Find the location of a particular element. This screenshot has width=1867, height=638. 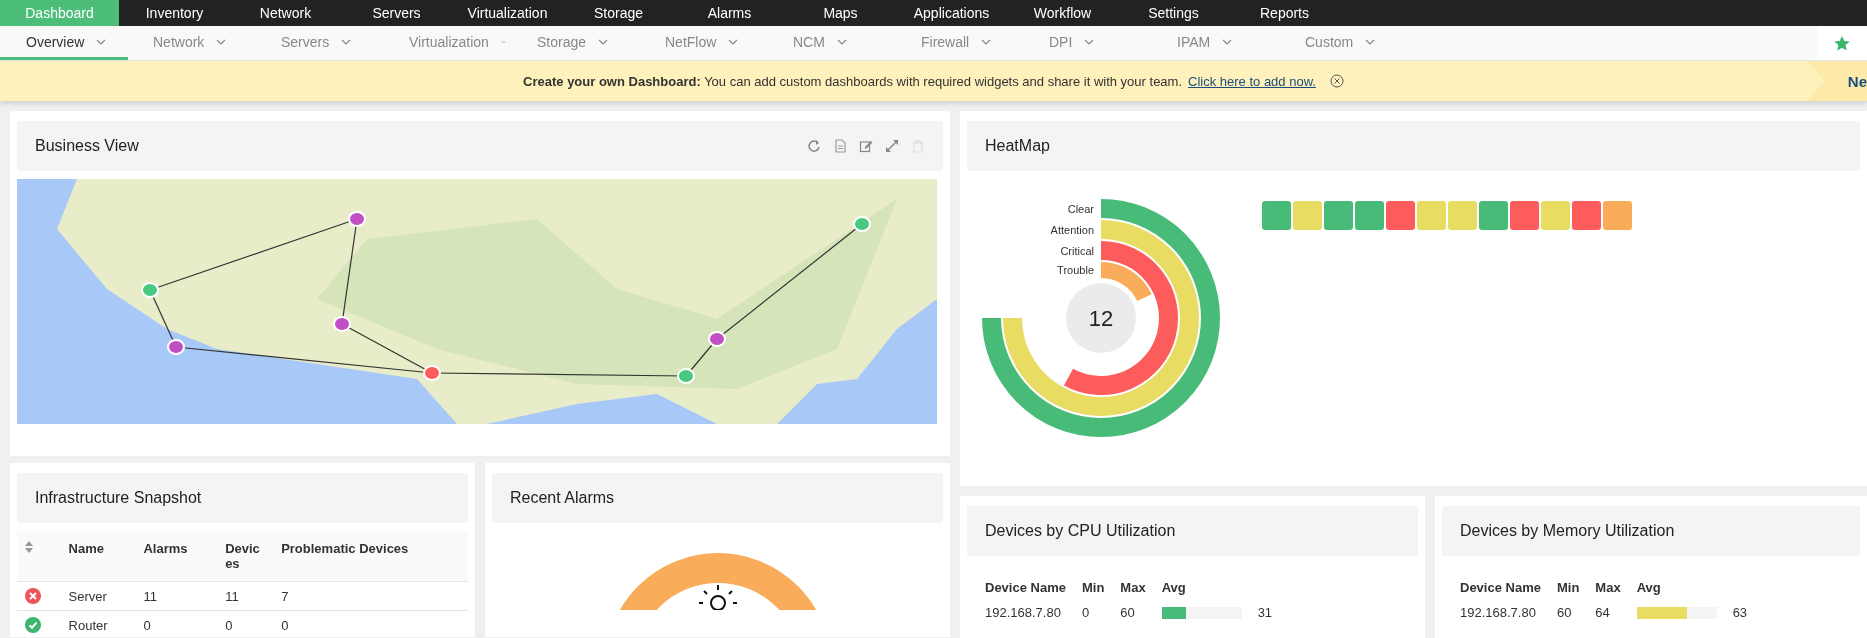

table-cell-text: 63 is located at coordinates (1740, 613).